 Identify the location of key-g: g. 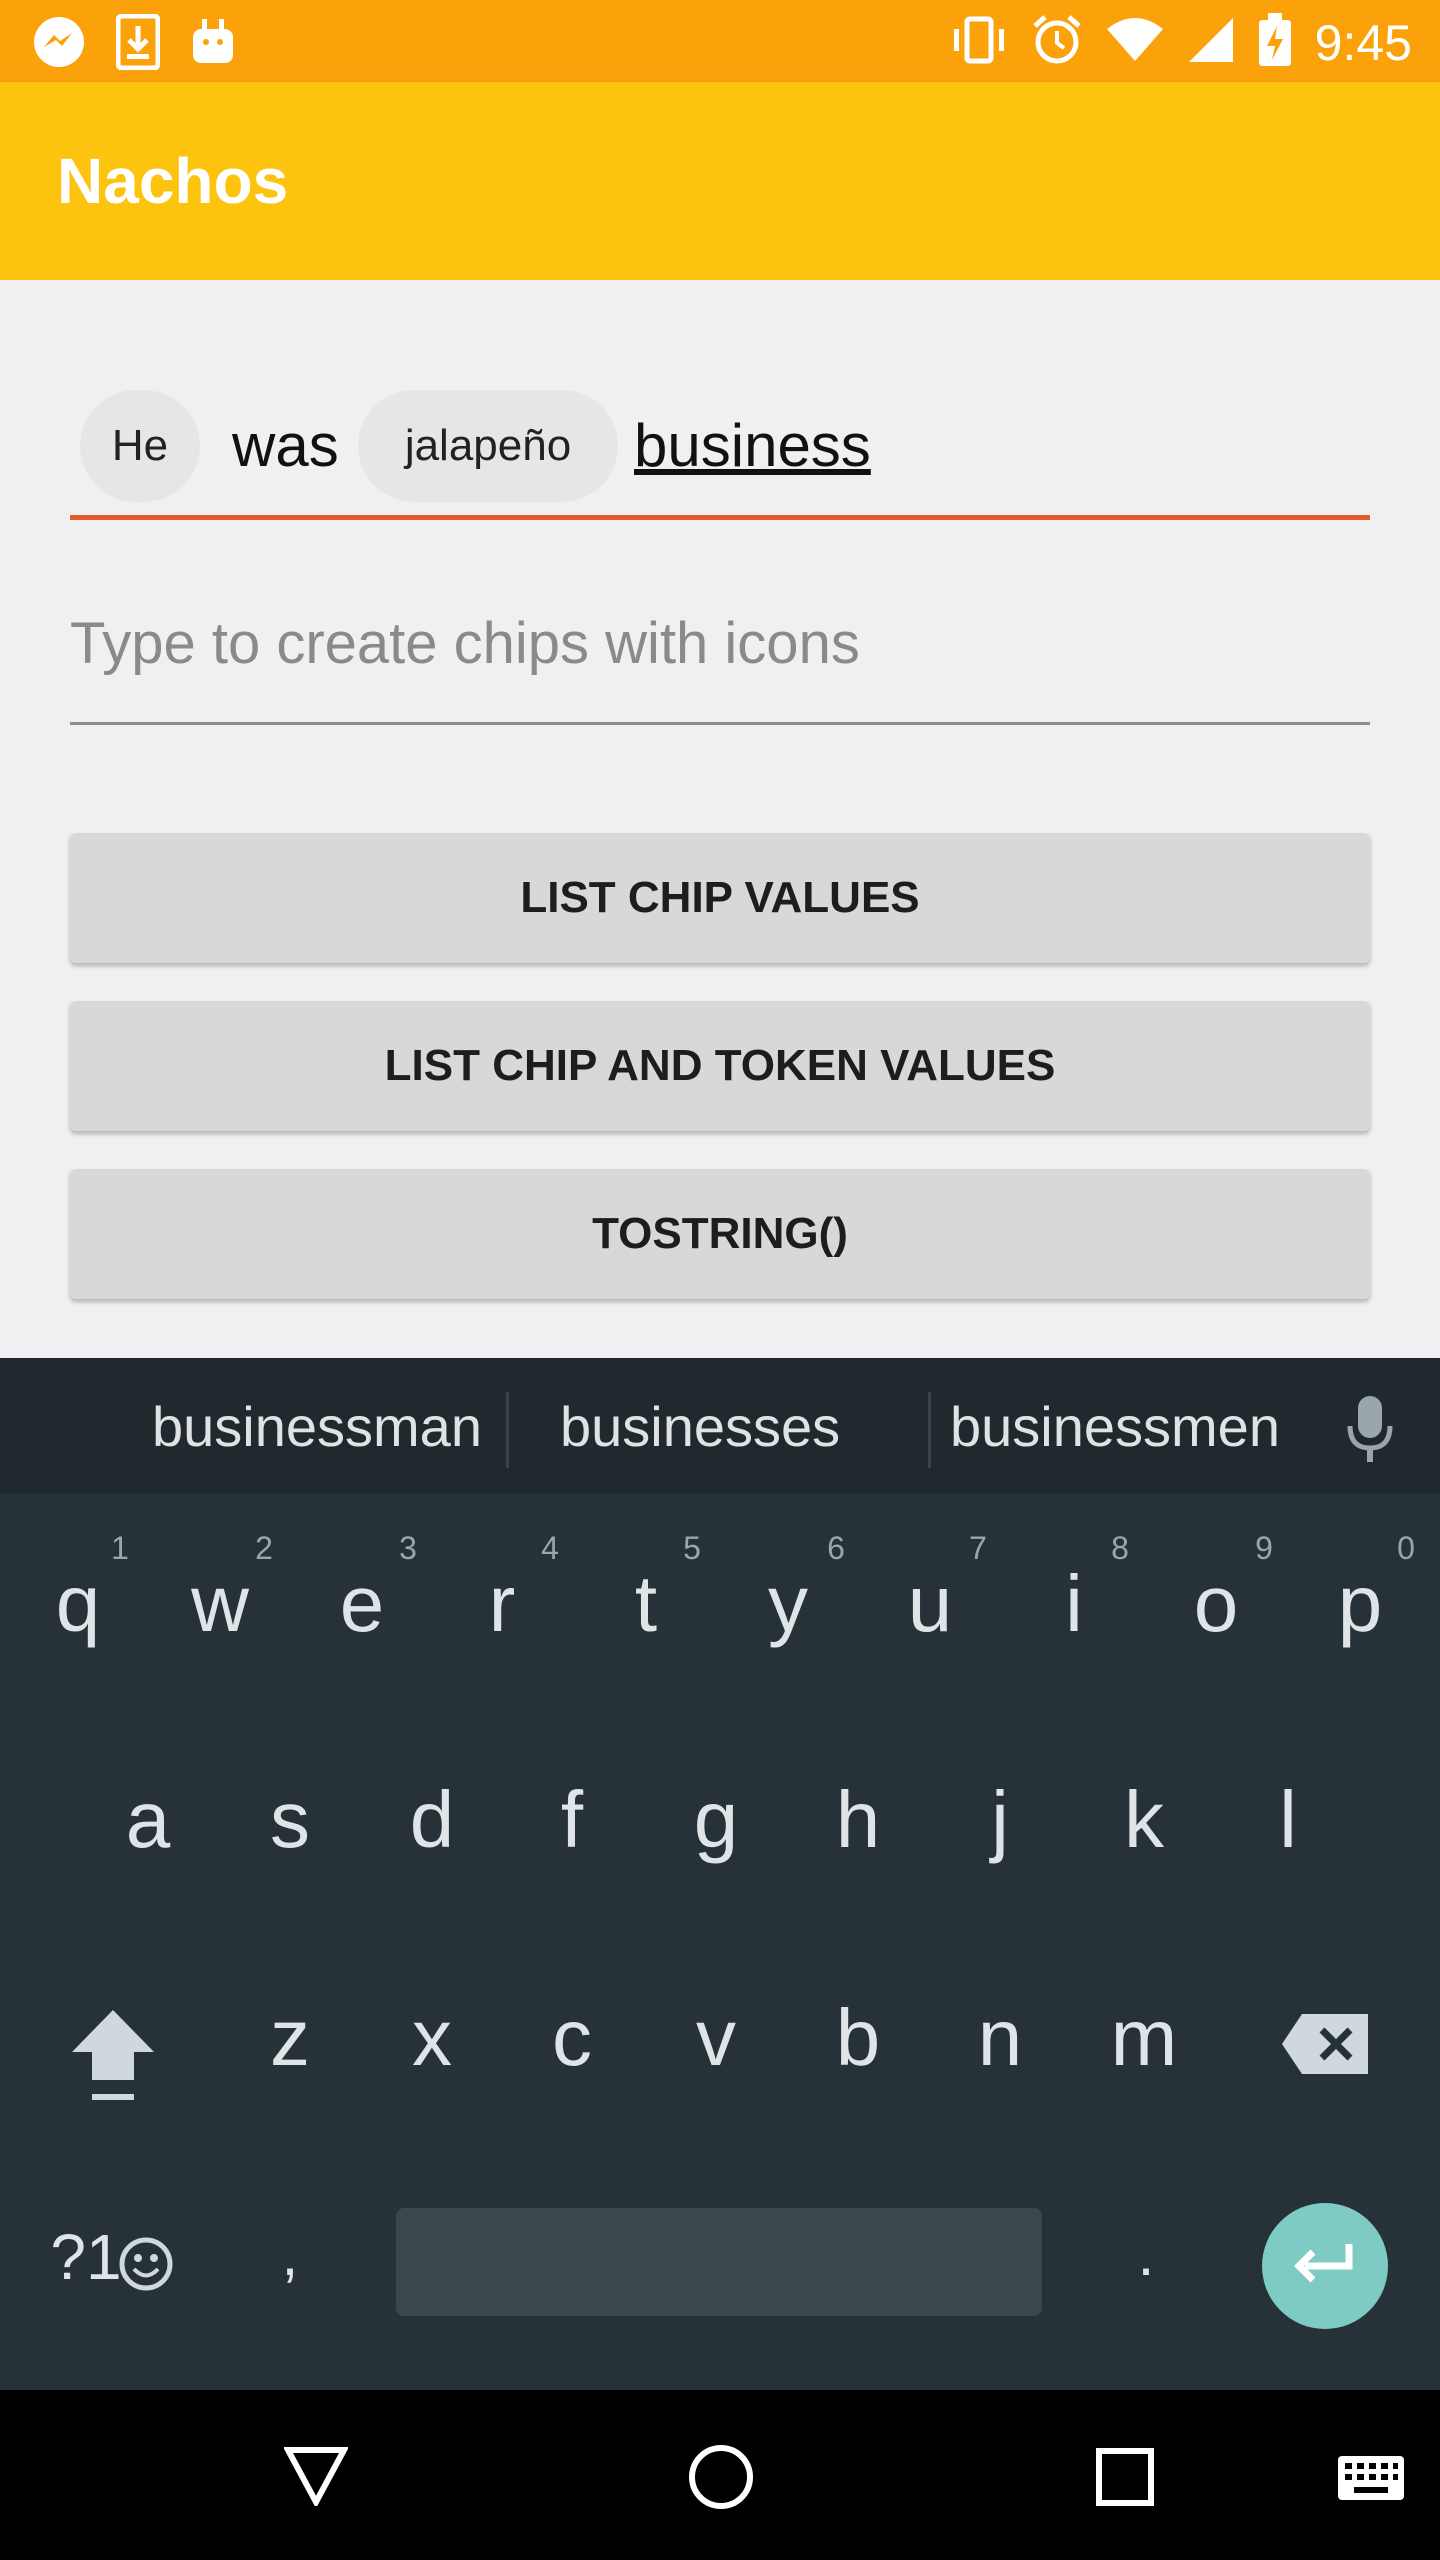
(716, 1820).